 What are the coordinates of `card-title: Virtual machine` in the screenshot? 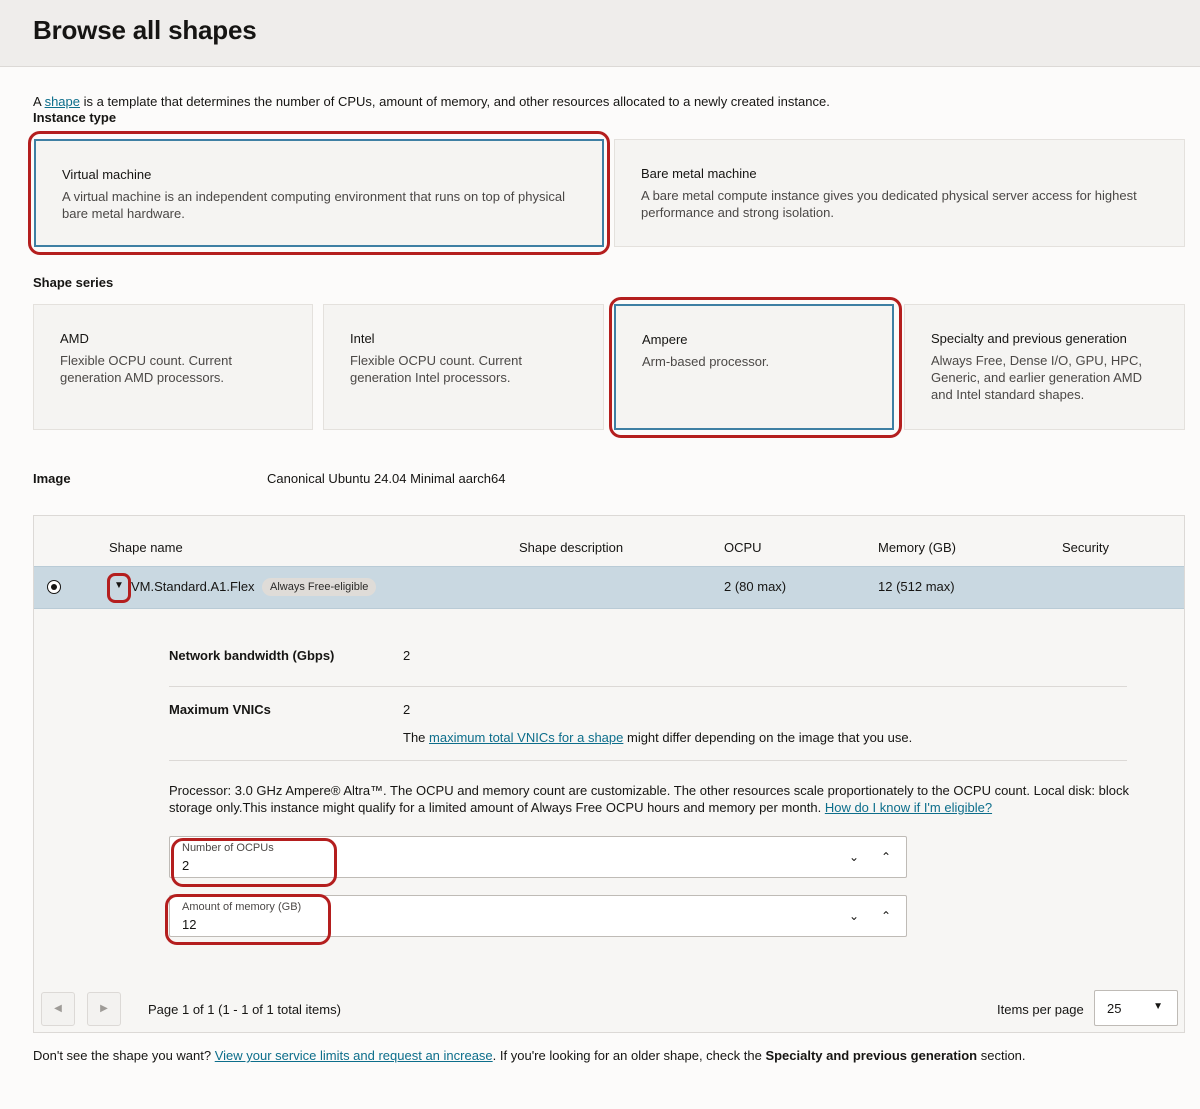 It's located at (107, 174).